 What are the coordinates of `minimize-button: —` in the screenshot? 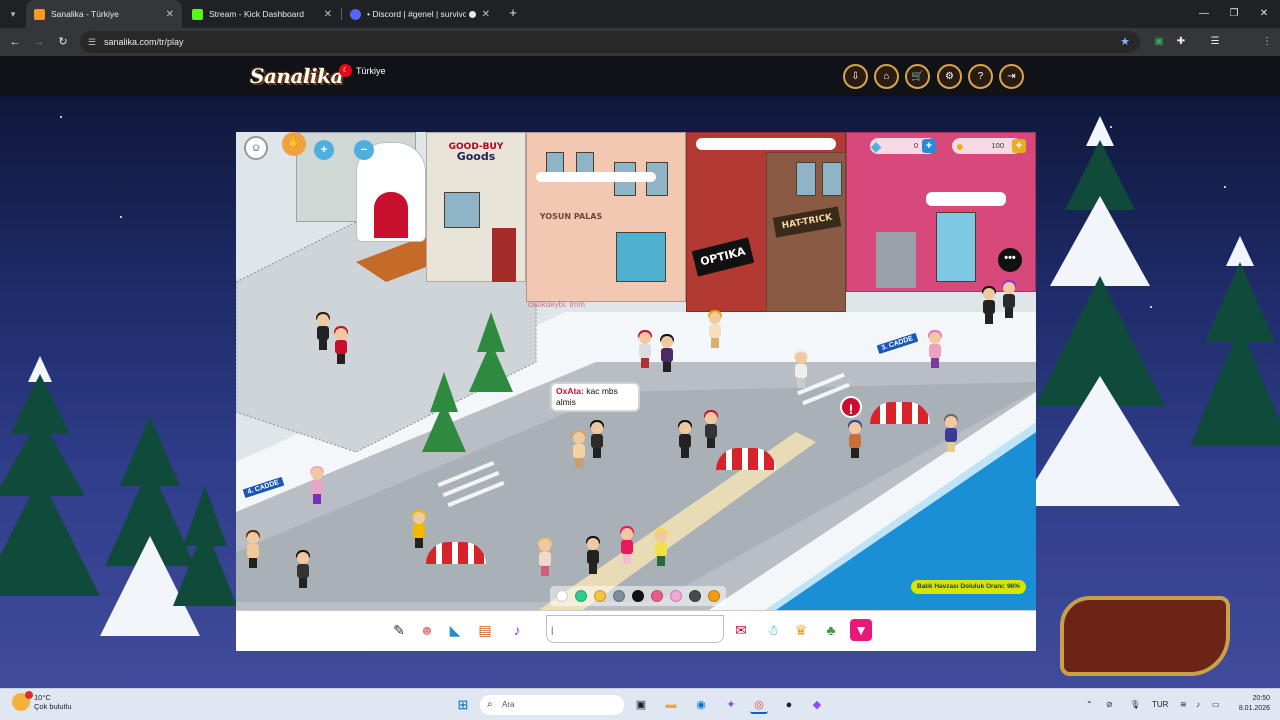 It's located at (1204, 14).